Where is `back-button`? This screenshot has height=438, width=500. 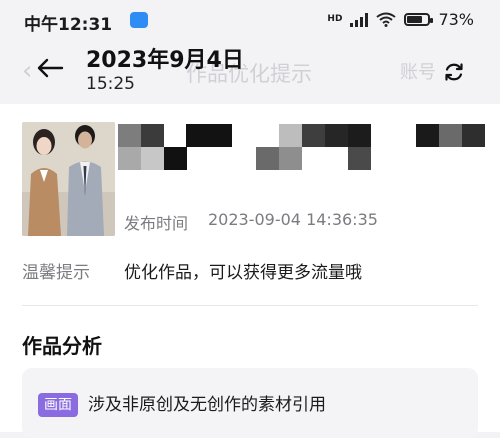
back-button is located at coordinates (50, 71).